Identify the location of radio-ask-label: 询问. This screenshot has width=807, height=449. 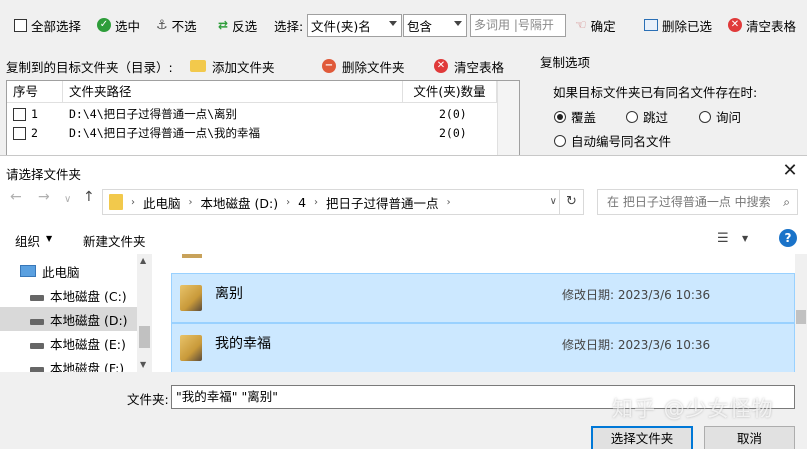
(729, 117).